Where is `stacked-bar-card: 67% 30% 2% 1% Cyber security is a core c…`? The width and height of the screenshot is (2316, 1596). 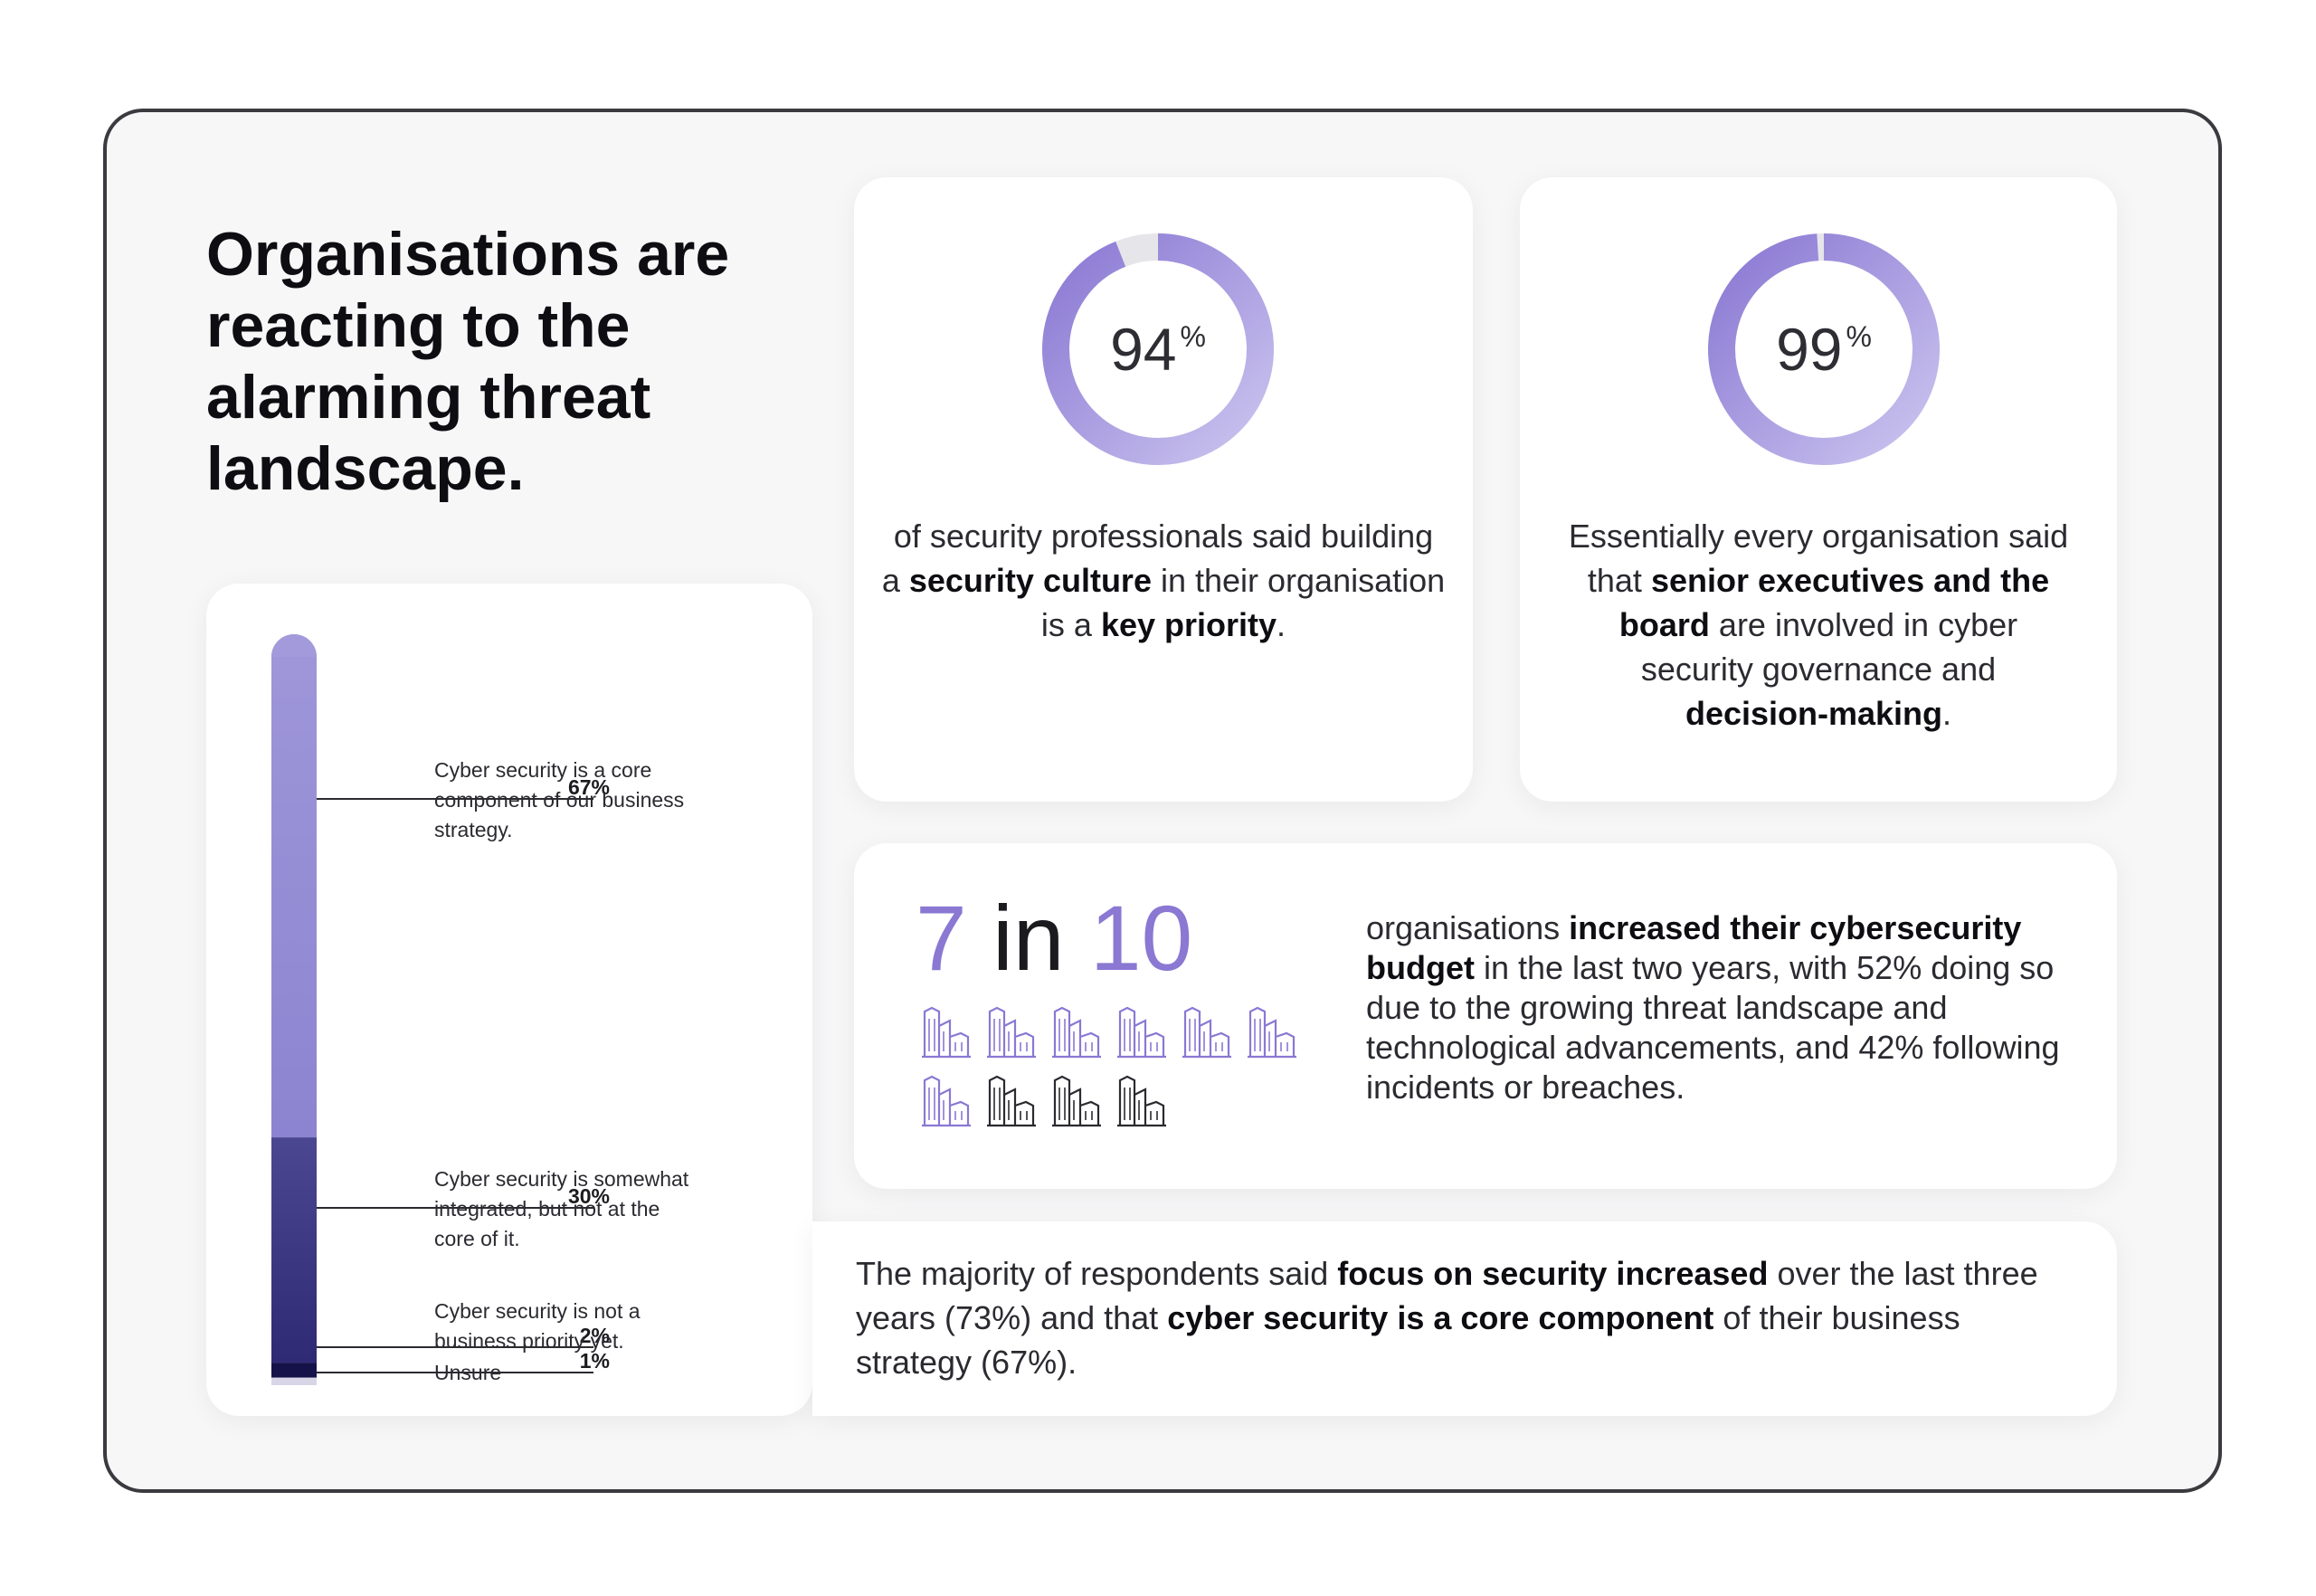 stacked-bar-card: 67% 30% 2% 1% Cyber security is a core c… is located at coordinates (509, 1000).